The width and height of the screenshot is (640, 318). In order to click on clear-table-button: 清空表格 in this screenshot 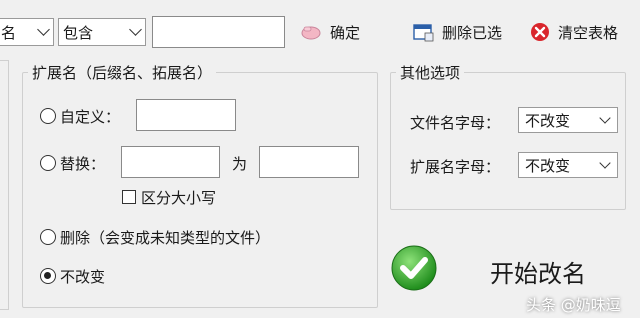, I will do `click(574, 32)`.